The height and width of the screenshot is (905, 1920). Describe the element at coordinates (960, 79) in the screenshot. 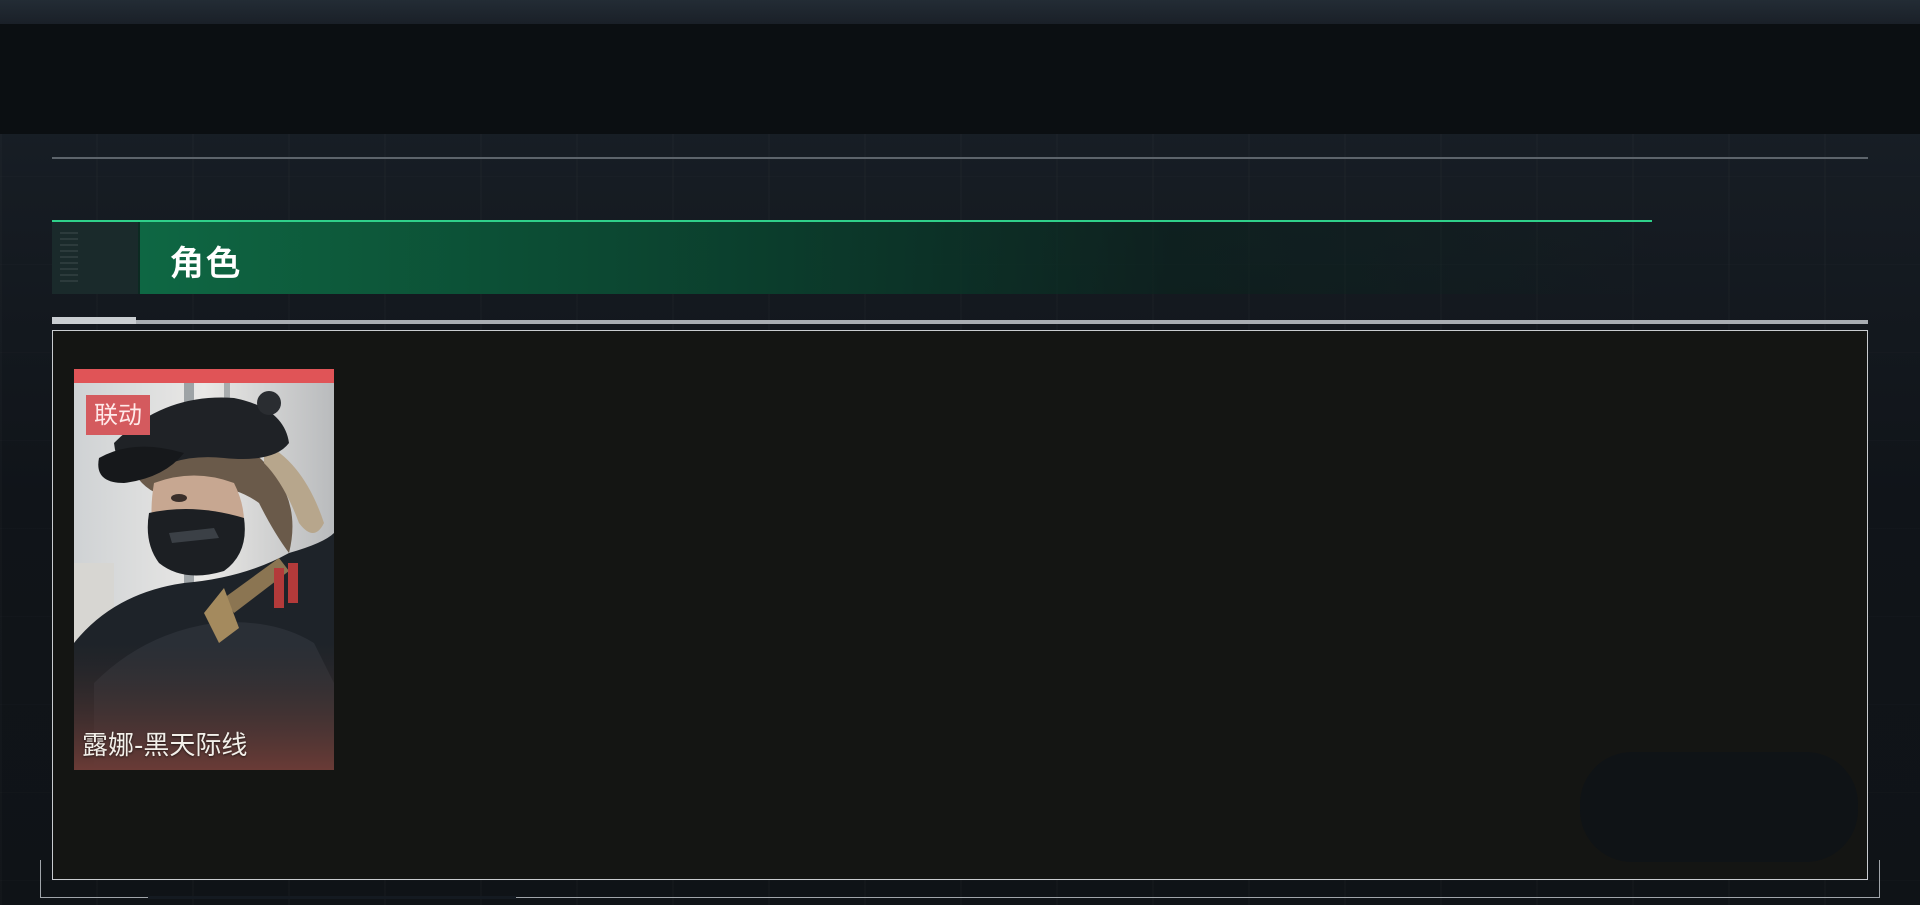

I see `top-bar` at that location.